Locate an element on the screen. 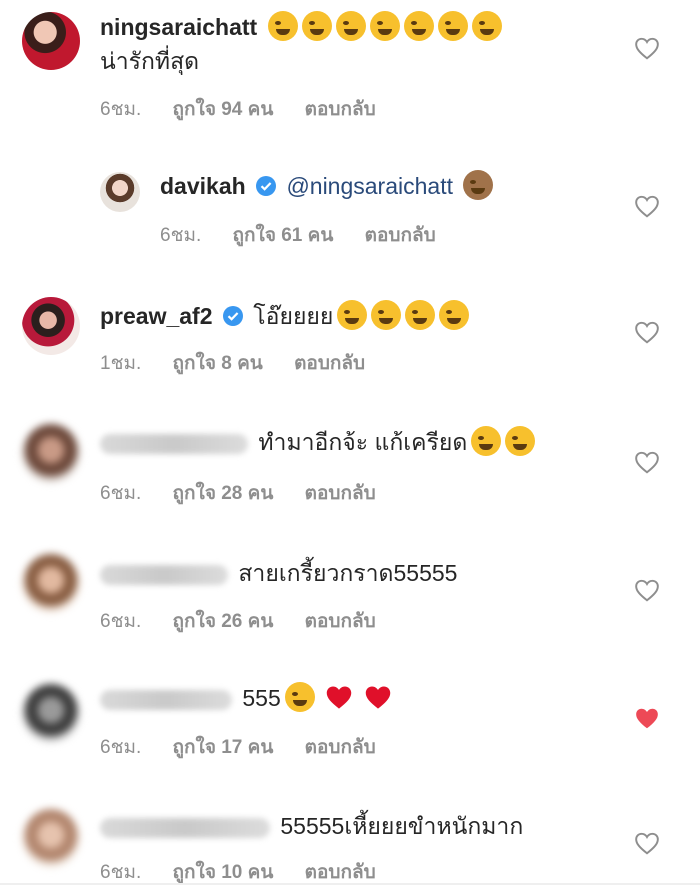 This screenshot has width=700, height=887. likes-count-link: ถูกใจ 17 คน is located at coordinates (223, 747).